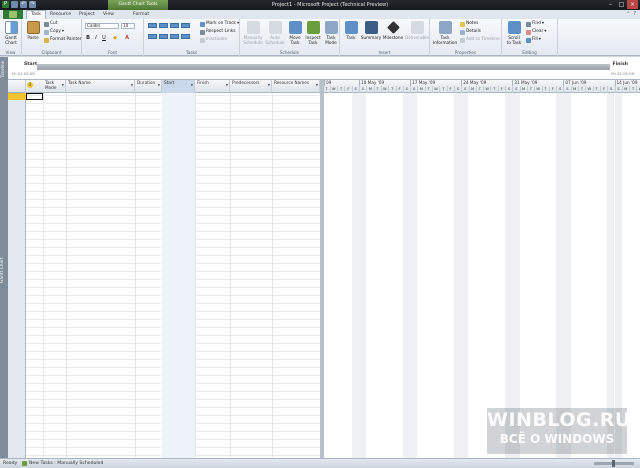 This screenshot has width=640, height=468. What do you see at coordinates (17, 96) in the screenshot?
I see `selected-row-header` at bounding box center [17, 96].